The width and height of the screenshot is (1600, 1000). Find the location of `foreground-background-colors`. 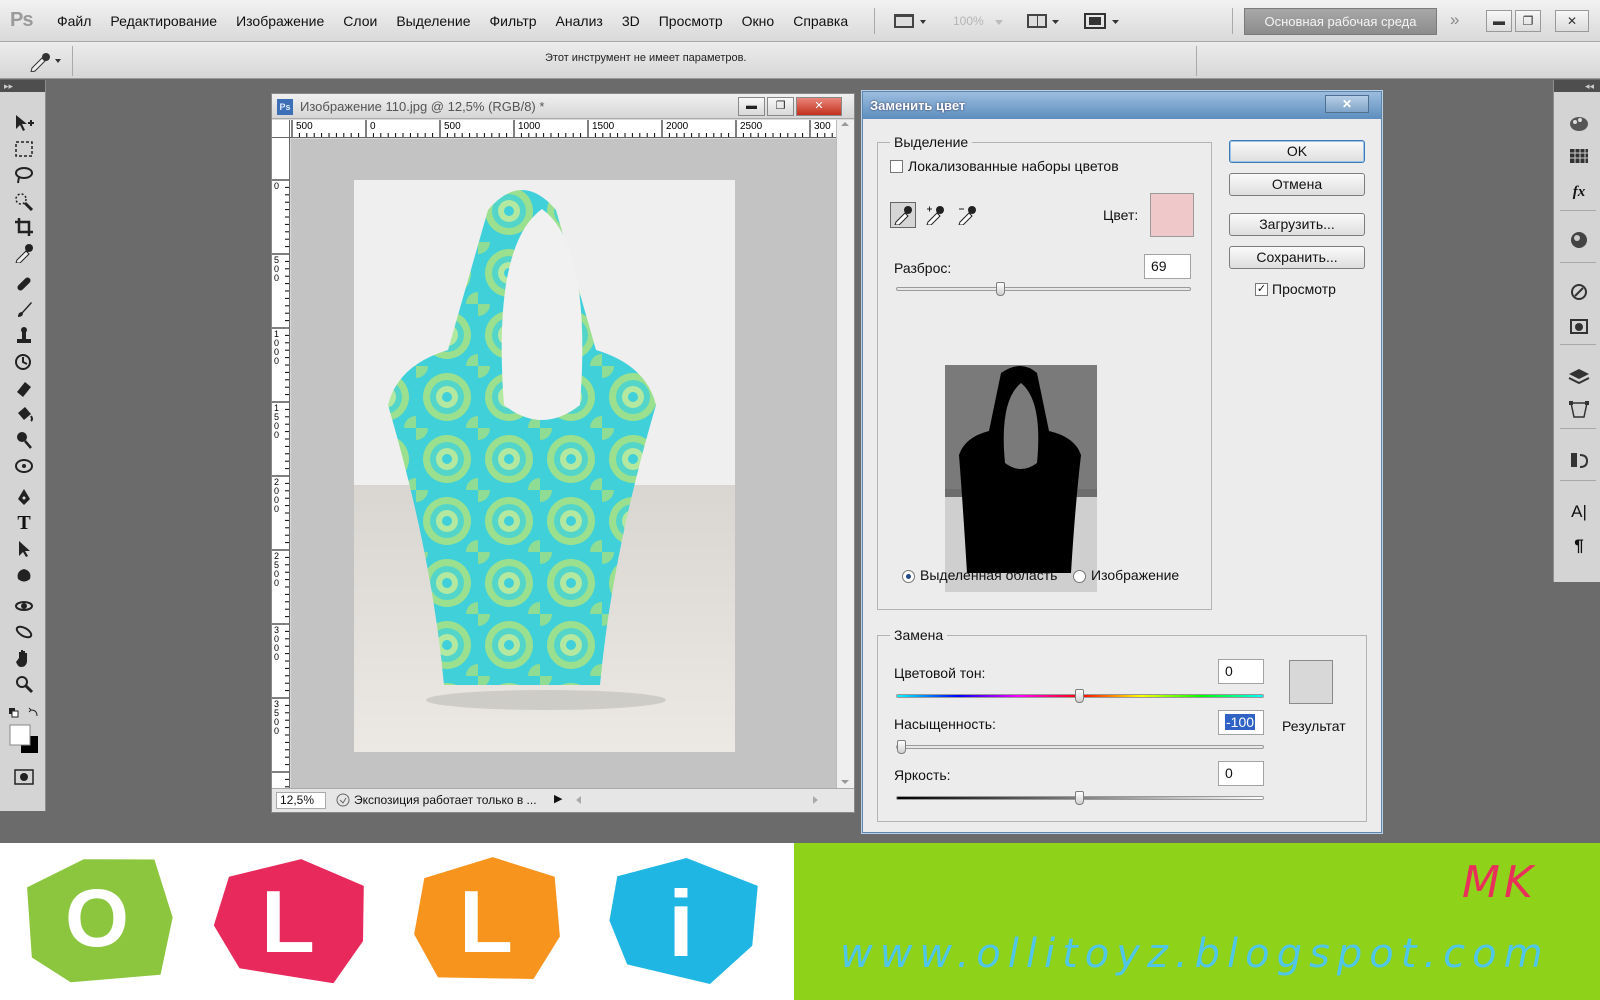

foreground-background-colors is located at coordinates (24, 739).